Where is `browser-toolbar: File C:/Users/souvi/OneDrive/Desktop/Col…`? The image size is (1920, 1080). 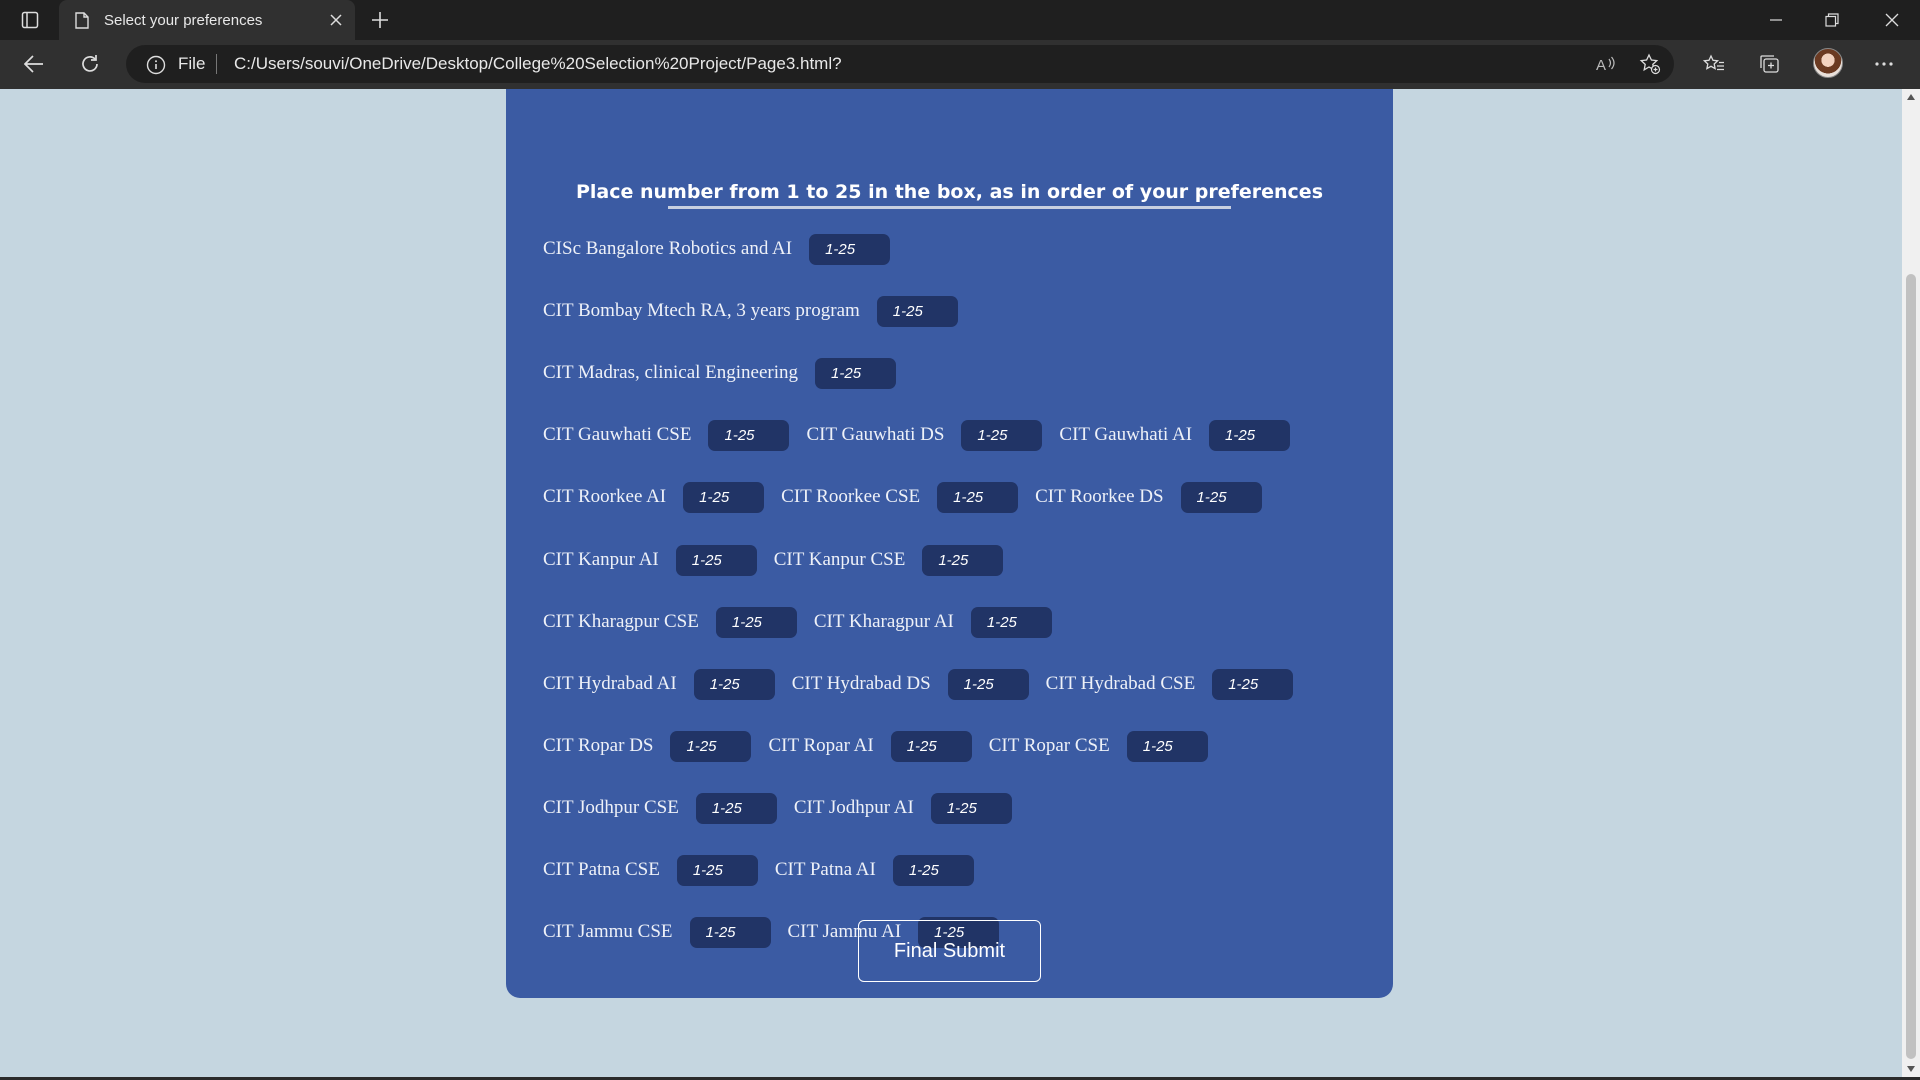 browser-toolbar: File C:/Users/souvi/OneDrive/Desktop/Col… is located at coordinates (960, 64).